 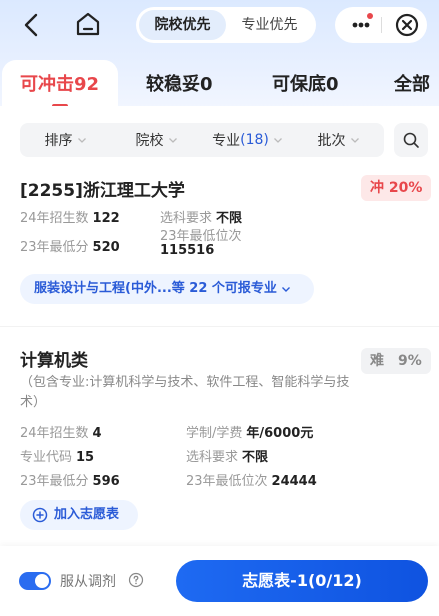 What do you see at coordinates (212, 457) in the screenshot?
I see `major-subject-label: 选科要求` at bounding box center [212, 457].